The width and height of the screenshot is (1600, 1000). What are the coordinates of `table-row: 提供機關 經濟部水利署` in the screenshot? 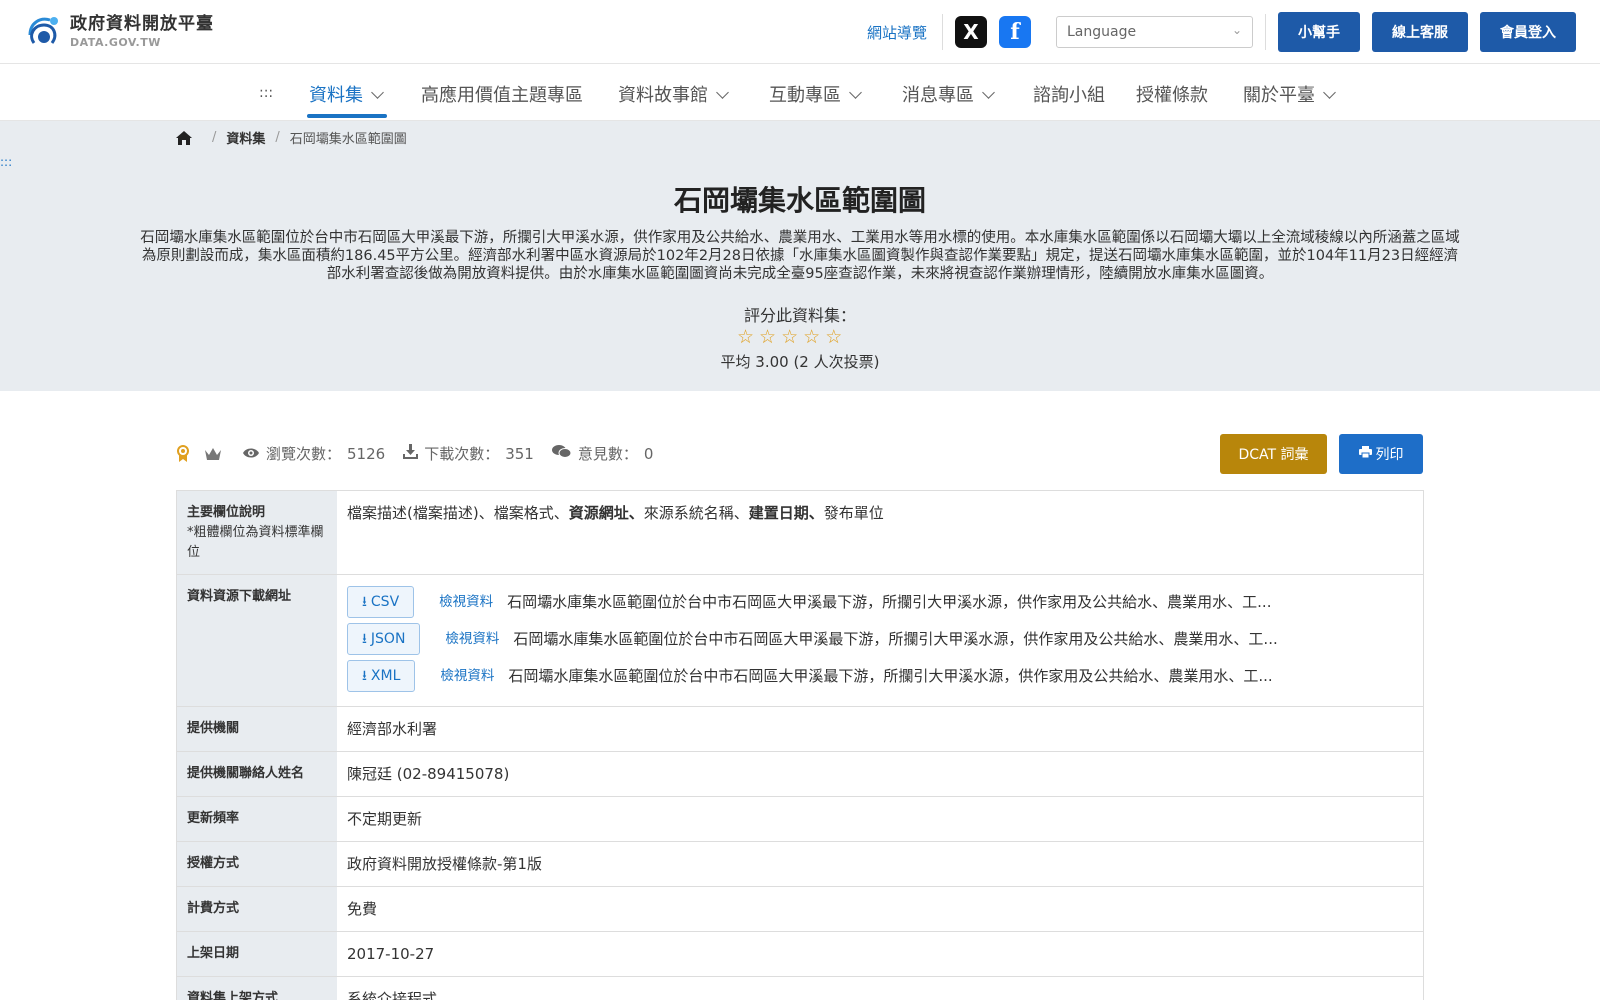 It's located at (800, 729).